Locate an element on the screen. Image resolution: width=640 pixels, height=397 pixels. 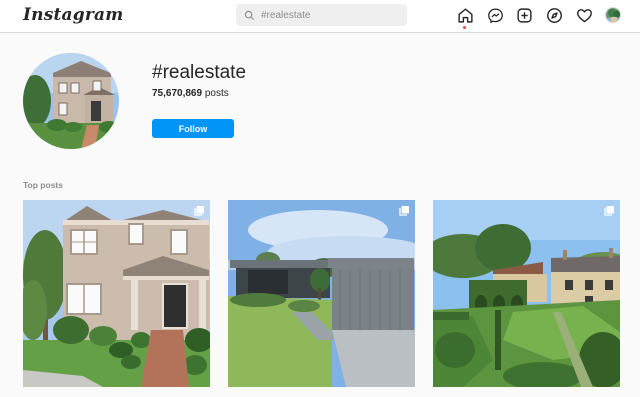
new-post-button is located at coordinates (524, 15).